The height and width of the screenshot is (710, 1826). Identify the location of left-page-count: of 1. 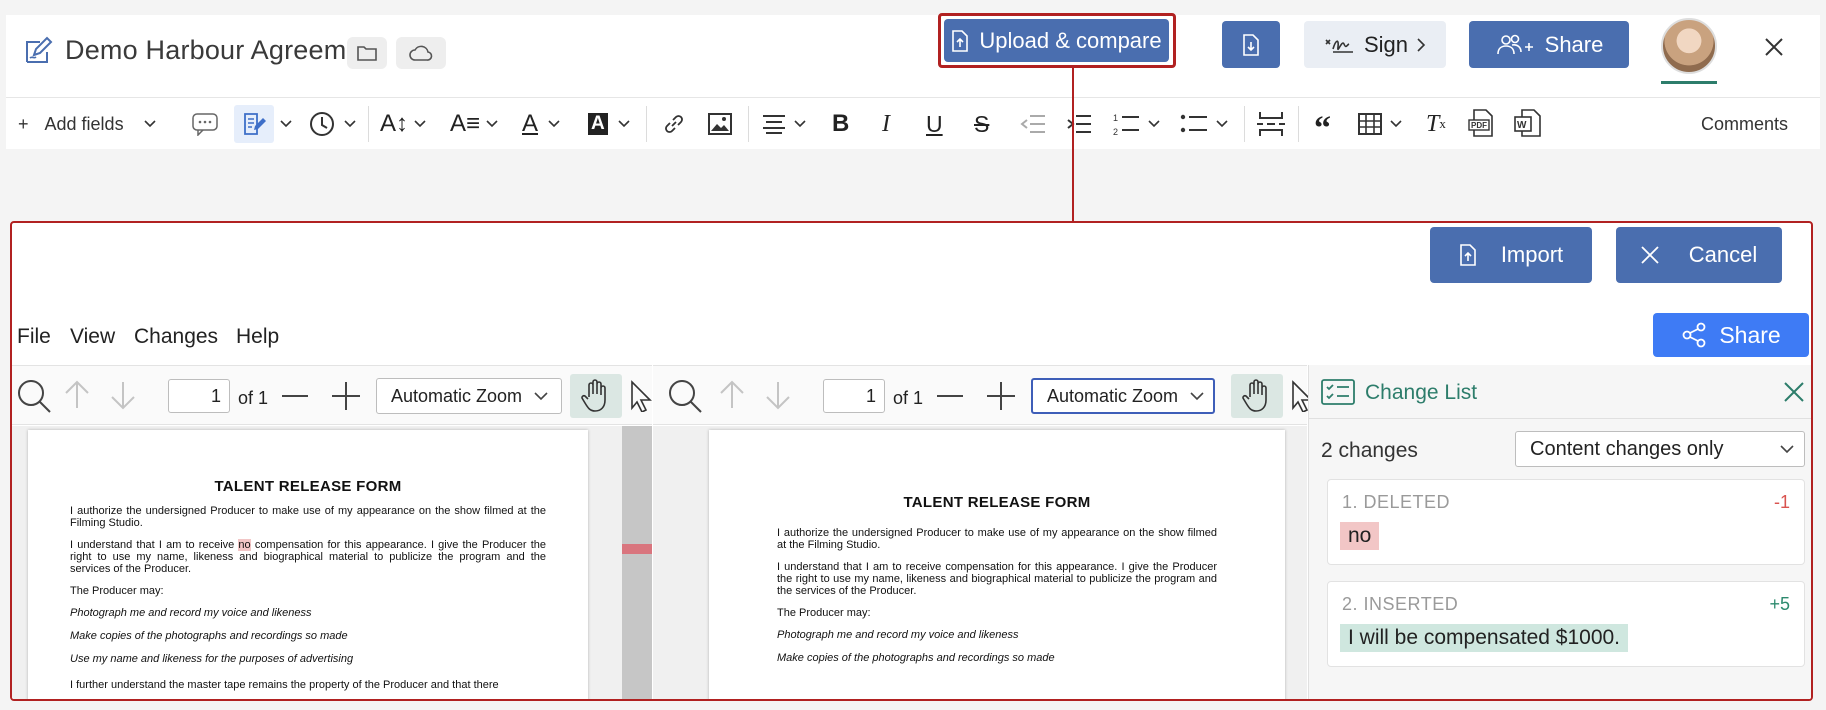
(253, 398).